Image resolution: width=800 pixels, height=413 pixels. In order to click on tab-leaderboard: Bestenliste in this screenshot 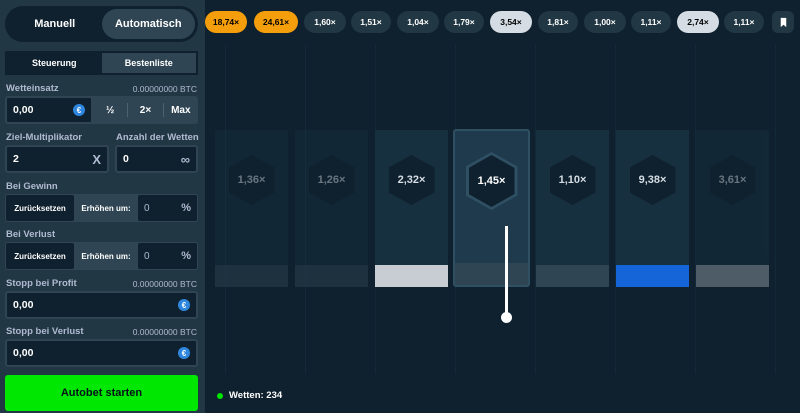, I will do `click(148, 63)`.